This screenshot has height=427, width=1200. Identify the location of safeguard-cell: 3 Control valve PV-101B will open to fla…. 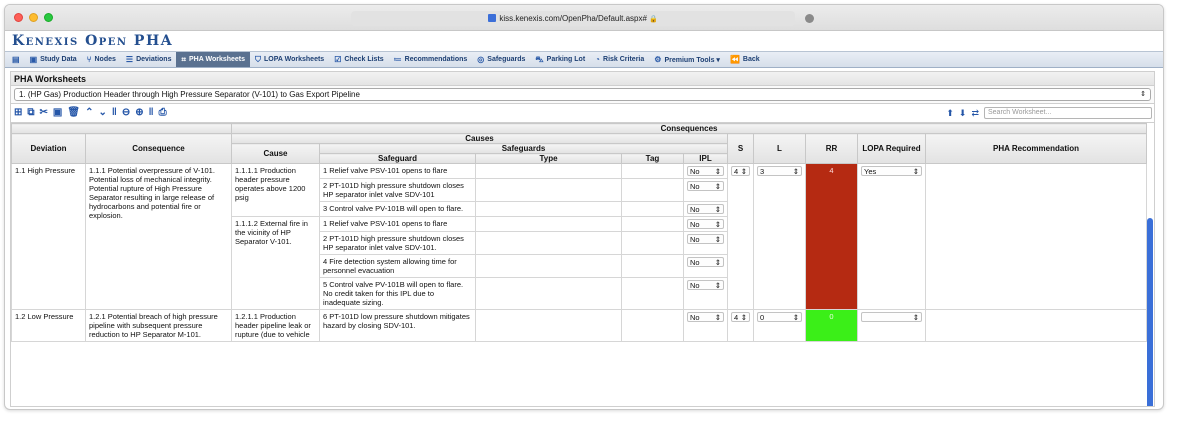
(397, 209).